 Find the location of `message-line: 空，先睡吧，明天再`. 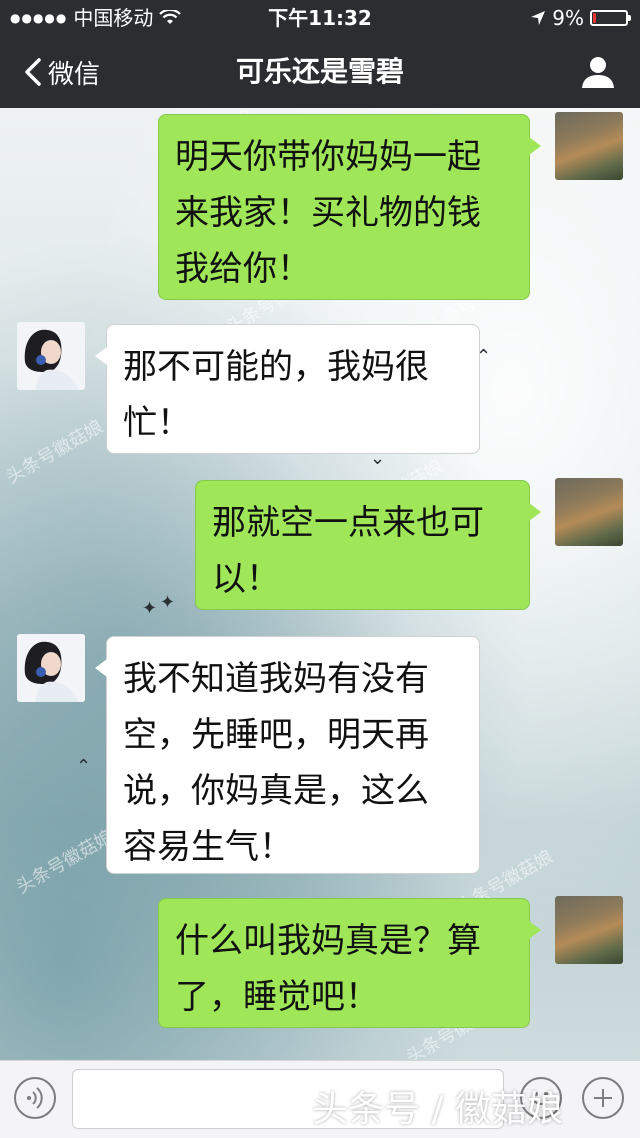

message-line: 空，先睡吧，明天再 is located at coordinates (276, 735).